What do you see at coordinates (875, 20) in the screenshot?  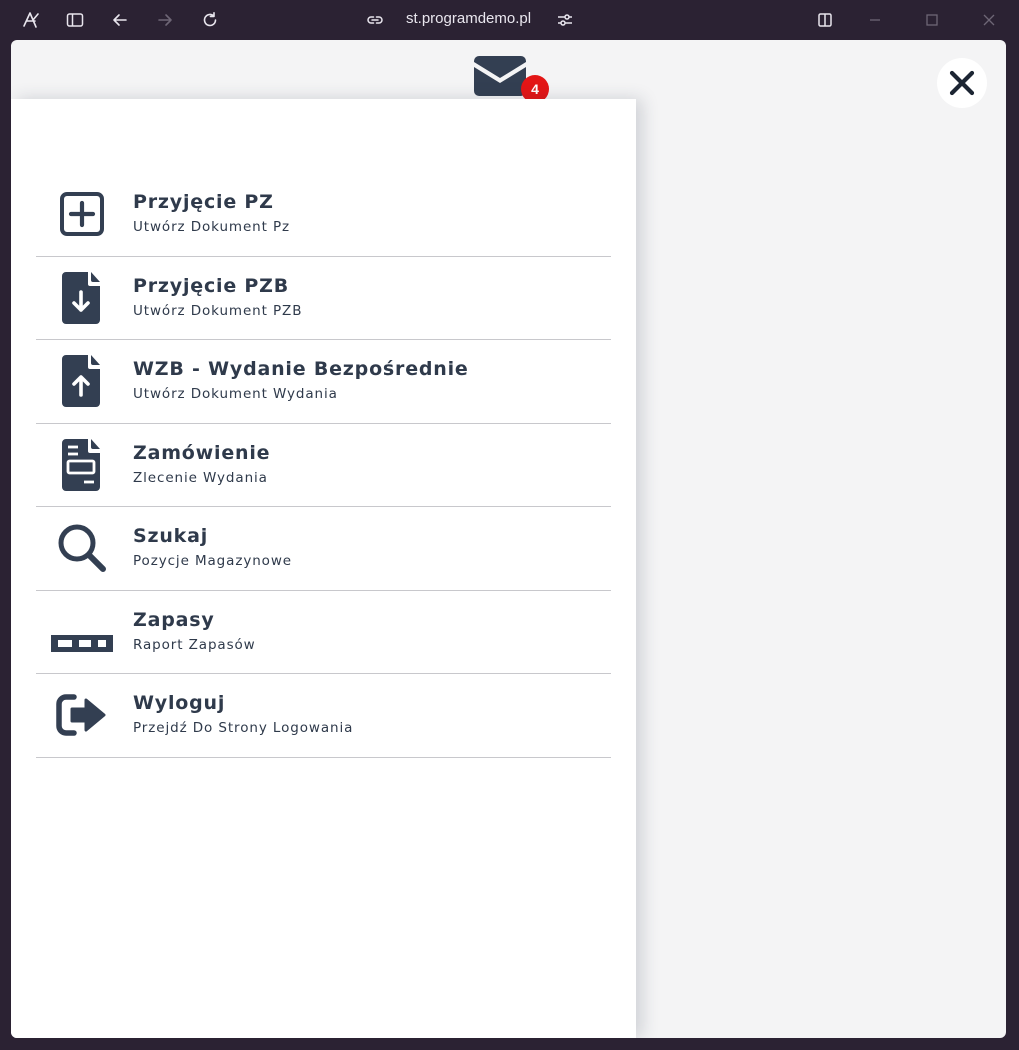 I see `minimize-icon` at bounding box center [875, 20].